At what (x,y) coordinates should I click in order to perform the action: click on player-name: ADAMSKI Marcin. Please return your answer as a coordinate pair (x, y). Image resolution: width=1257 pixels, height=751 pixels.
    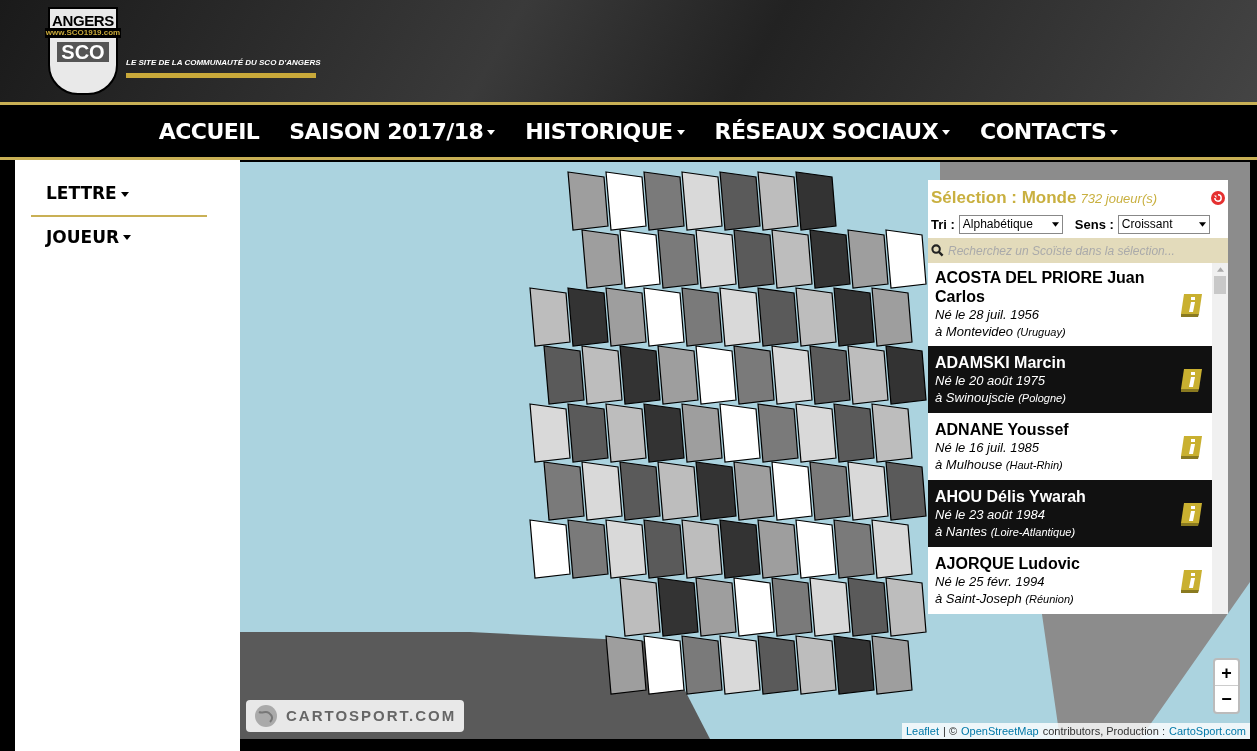
    Looking at the image, I should click on (1001, 362).